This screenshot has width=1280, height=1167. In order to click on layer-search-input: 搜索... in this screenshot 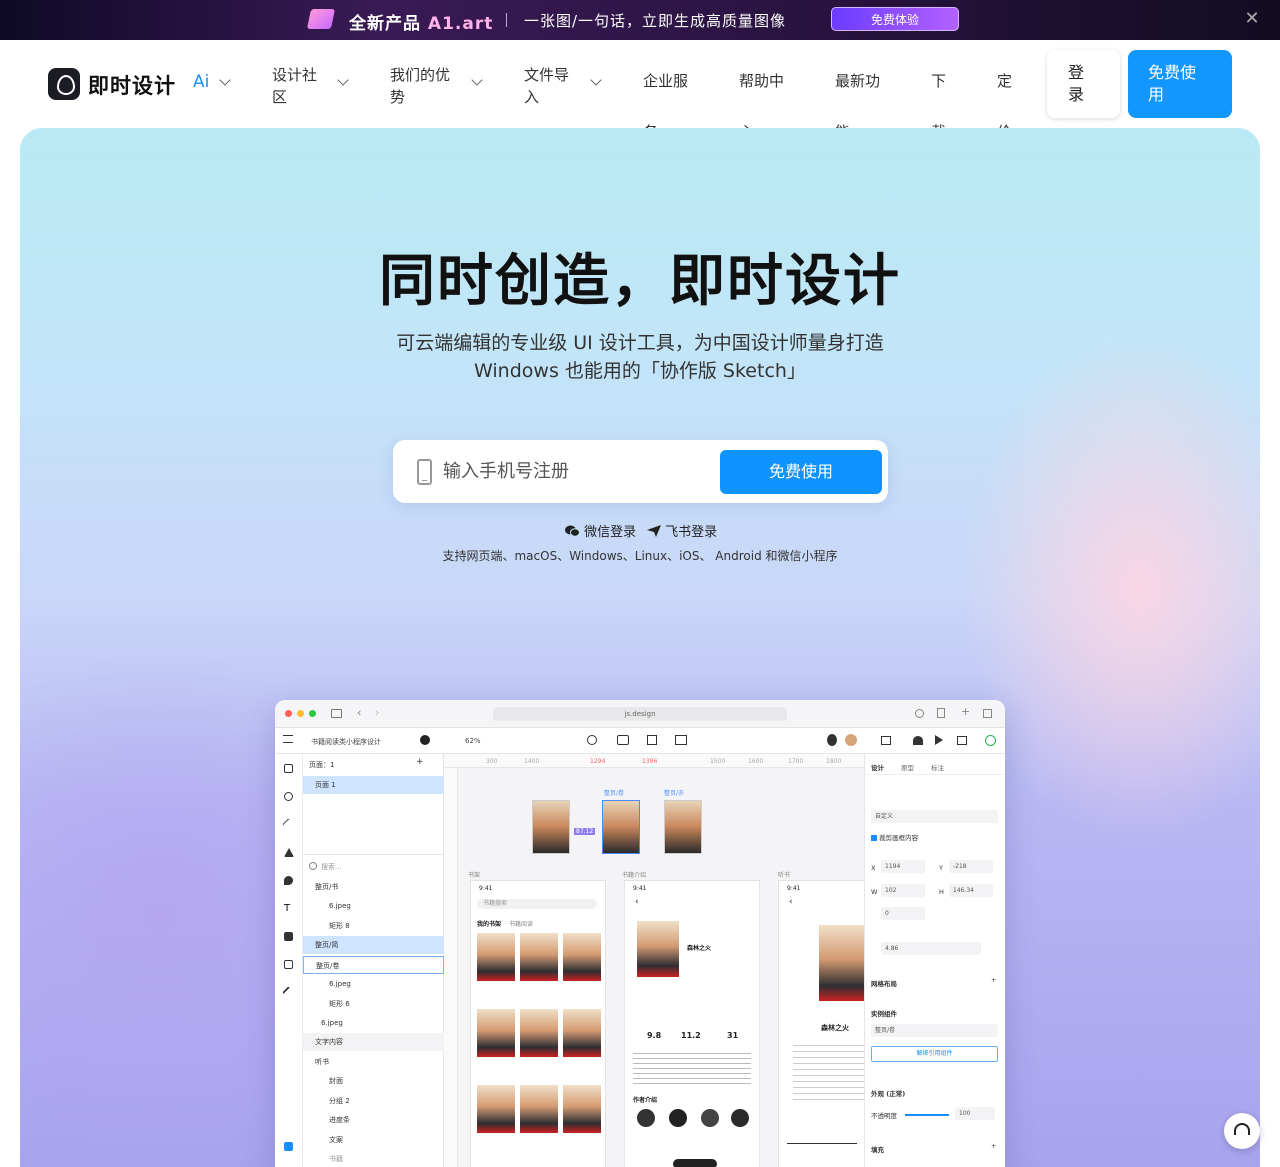, I will do `click(331, 867)`.